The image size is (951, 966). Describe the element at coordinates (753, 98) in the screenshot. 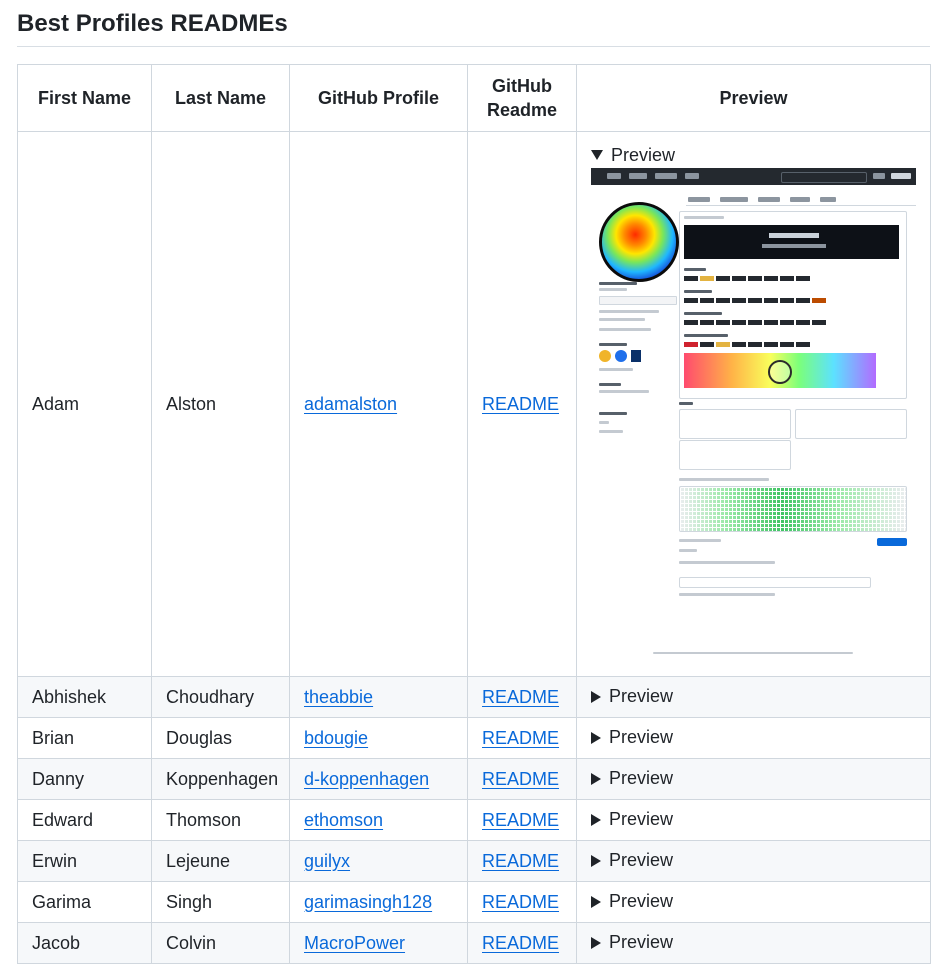

I see `header-preview: Preview` at that location.